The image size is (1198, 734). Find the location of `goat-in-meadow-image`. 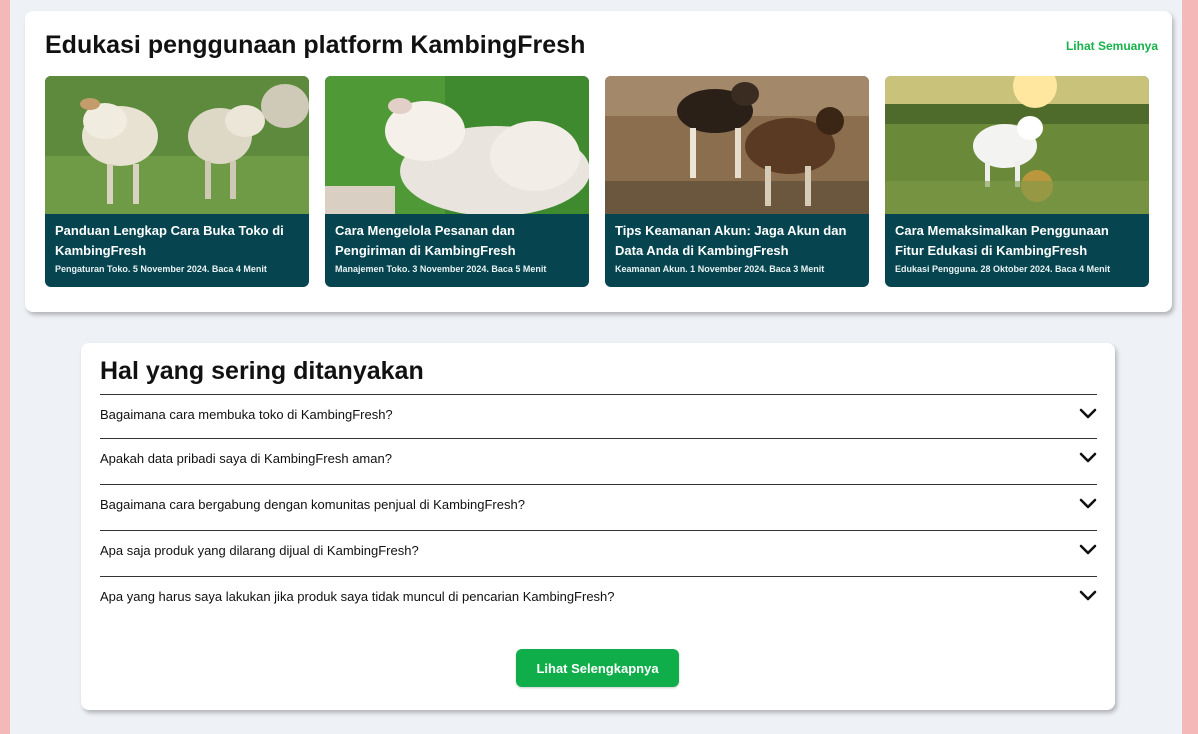

goat-in-meadow-image is located at coordinates (1017, 145).